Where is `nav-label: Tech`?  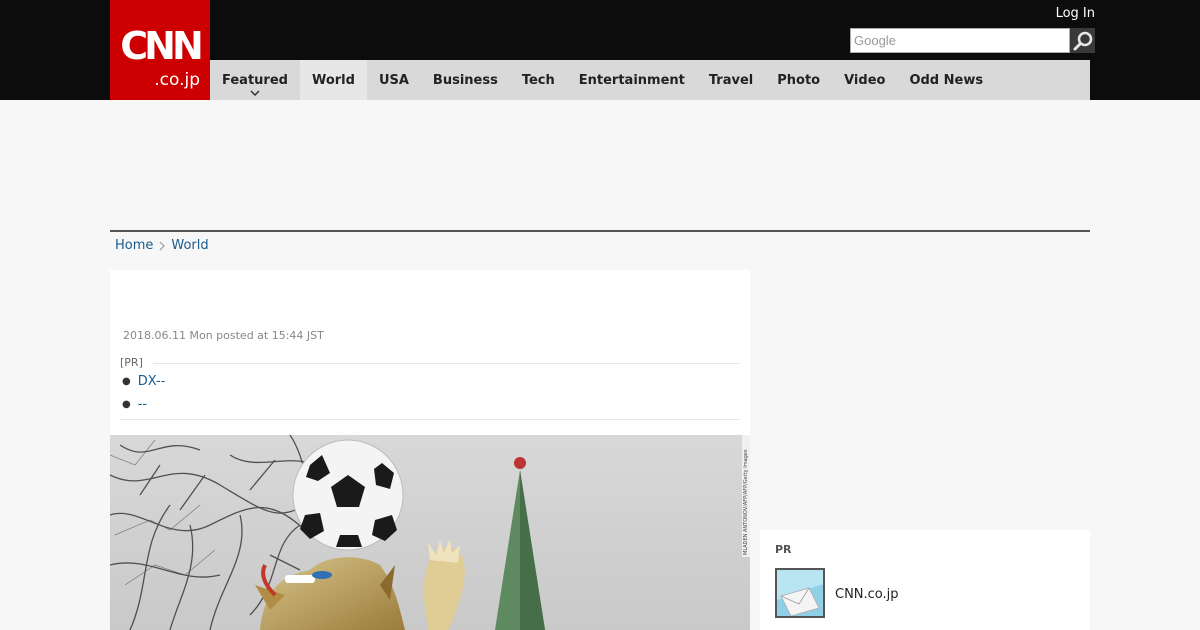
nav-label: Tech is located at coordinates (538, 80).